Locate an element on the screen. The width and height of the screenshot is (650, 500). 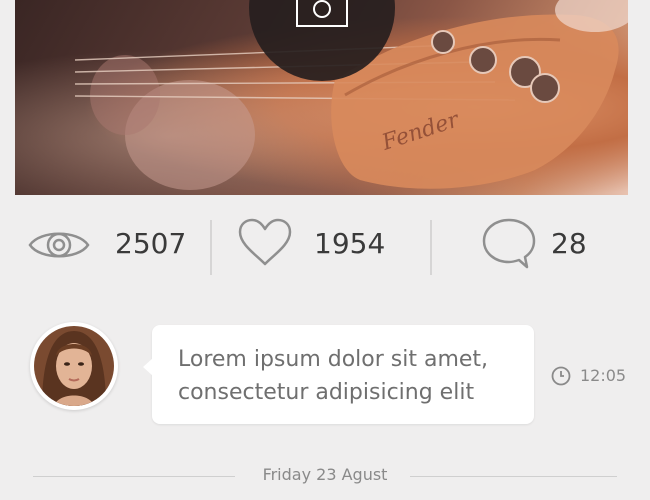
comments-count: 28 is located at coordinates (569, 243).